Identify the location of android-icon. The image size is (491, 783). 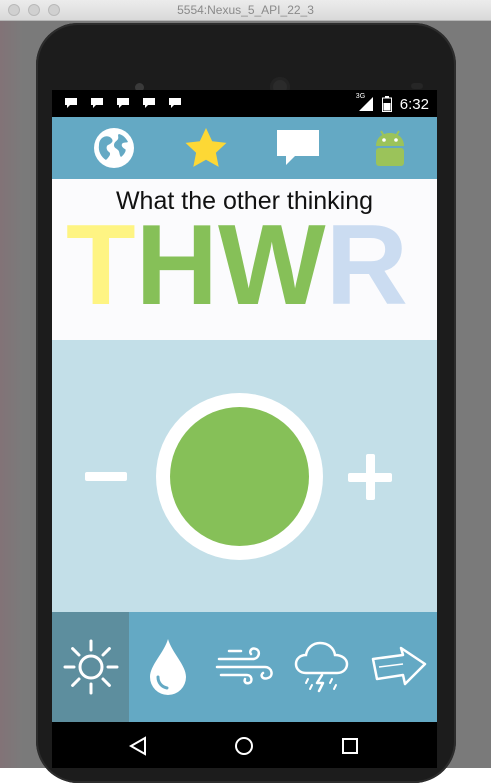
(390, 148).